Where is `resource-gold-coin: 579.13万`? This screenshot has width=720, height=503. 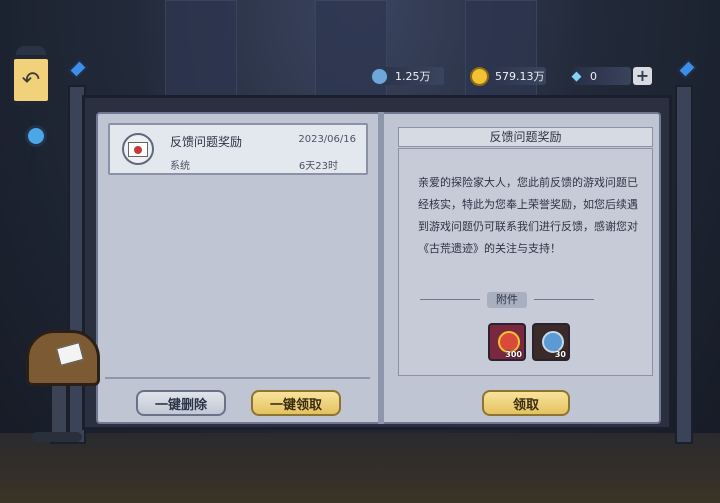
resource-gold-coin: 579.13万 is located at coordinates (508, 76).